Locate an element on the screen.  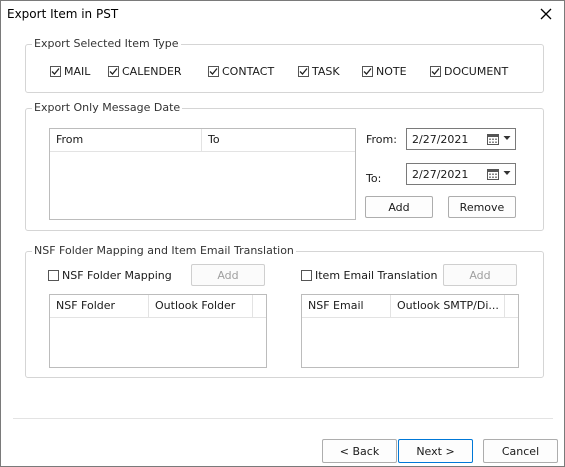
window-title: Export Item in PST is located at coordinates (63, 14).